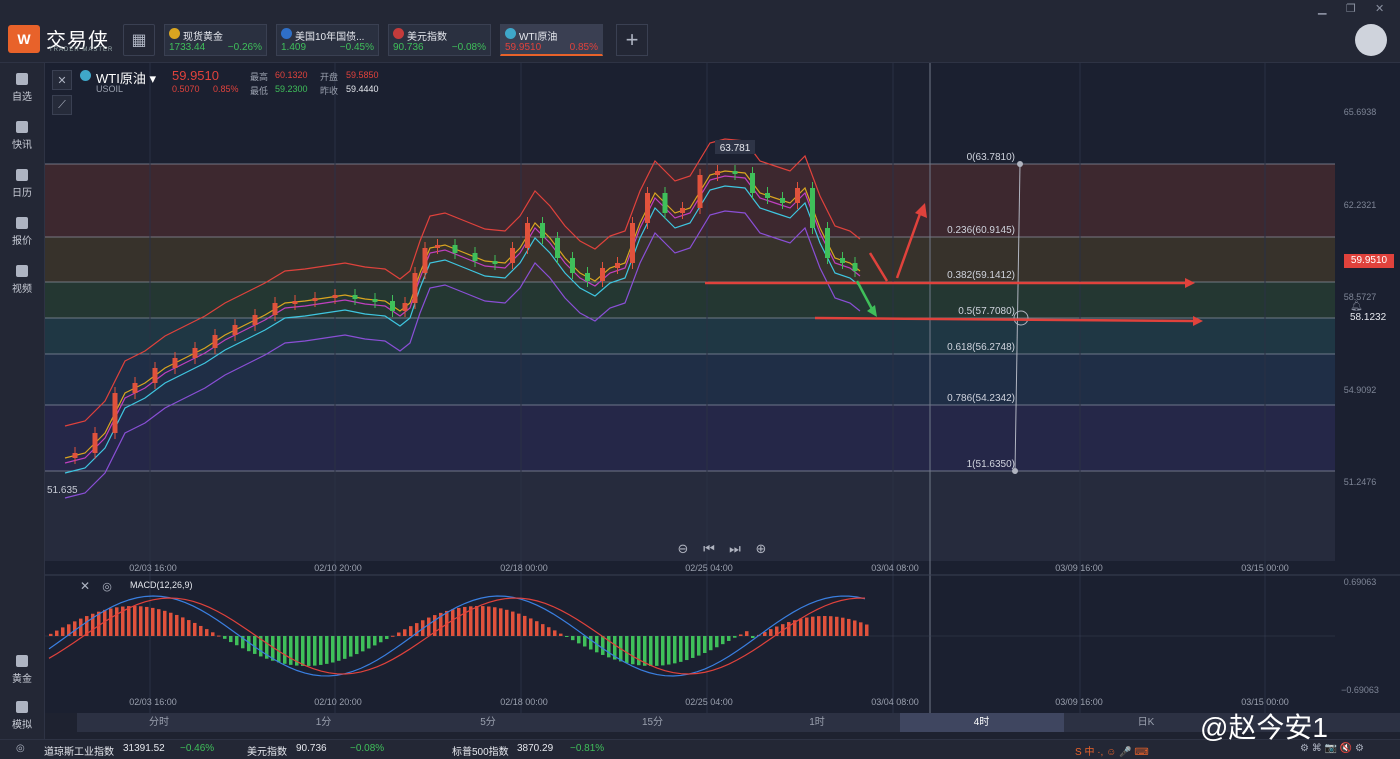 The width and height of the screenshot is (1400, 759). What do you see at coordinates (20, 748) in the screenshot?
I see `headset-icon: ◎` at bounding box center [20, 748].